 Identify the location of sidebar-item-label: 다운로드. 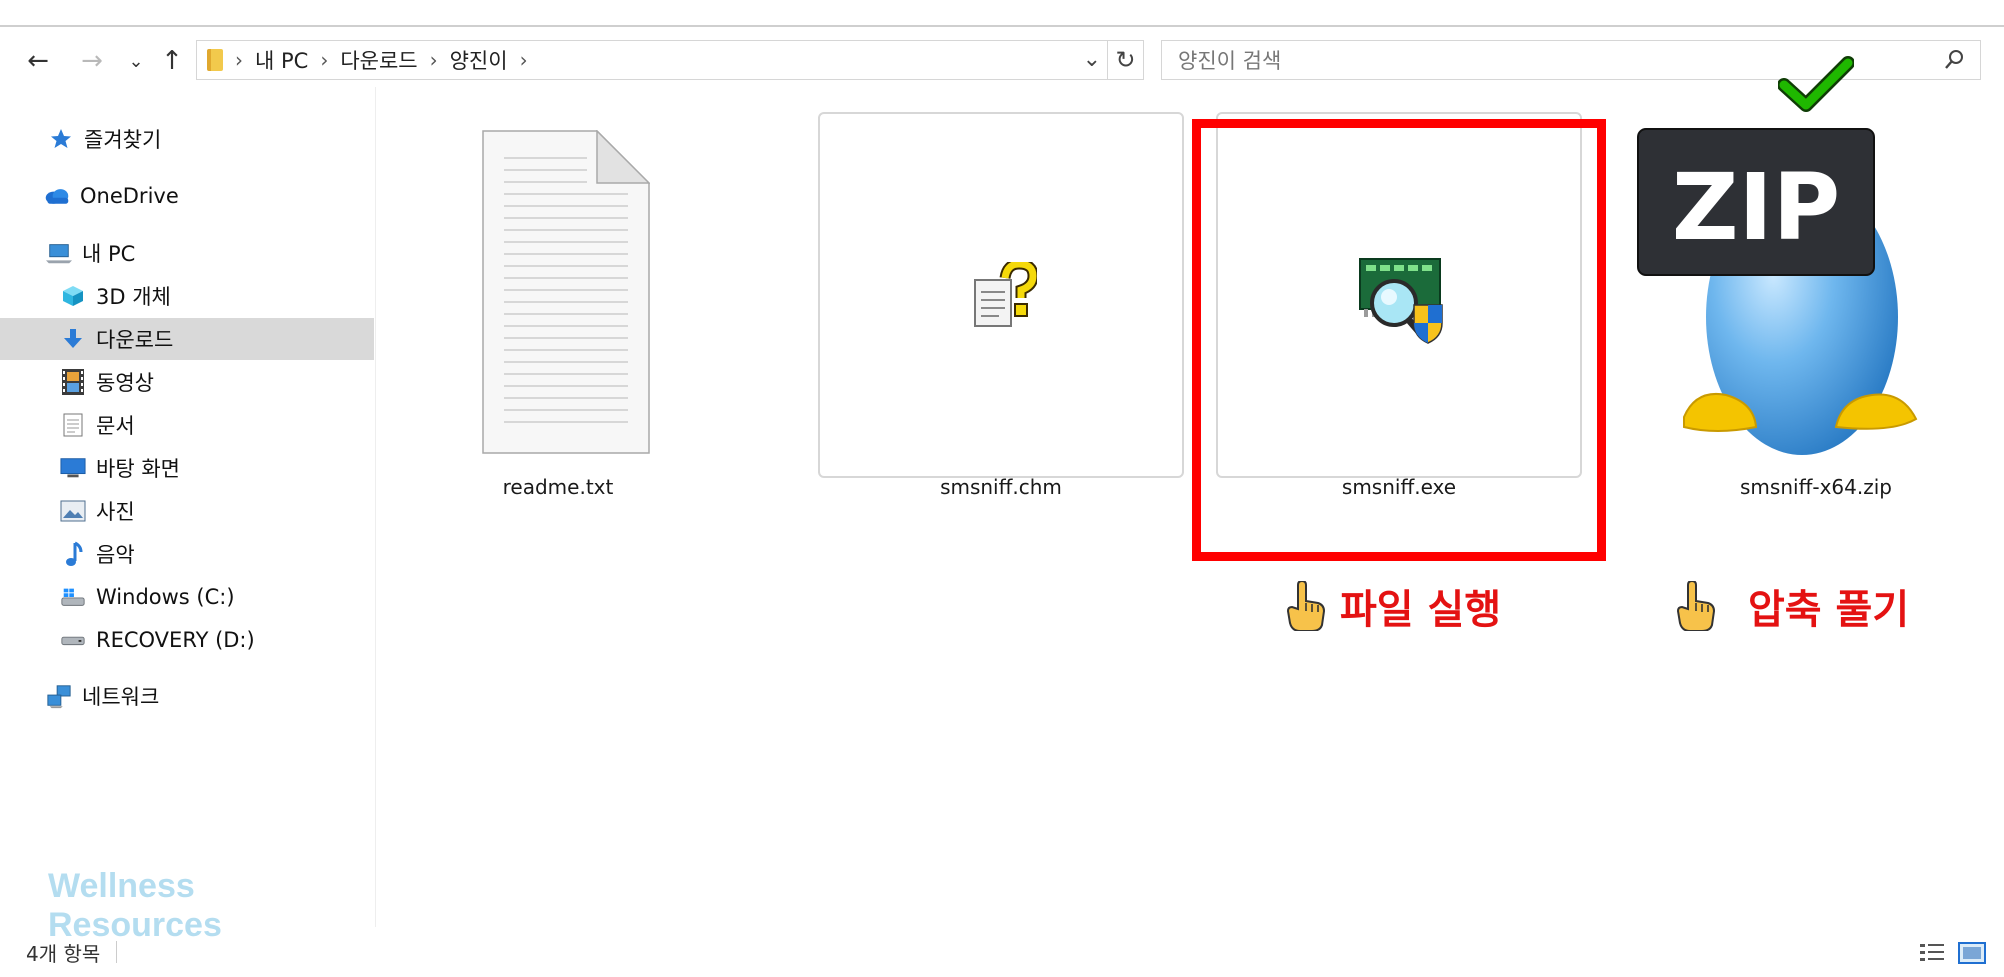
(135, 340).